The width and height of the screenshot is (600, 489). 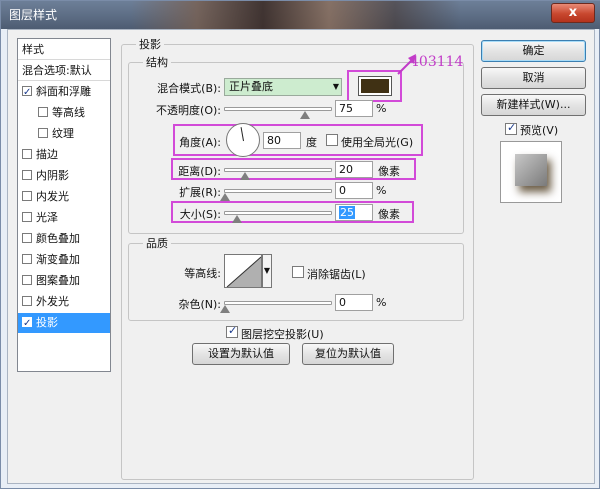 I want to click on angle-dial, so click(x=243, y=140).